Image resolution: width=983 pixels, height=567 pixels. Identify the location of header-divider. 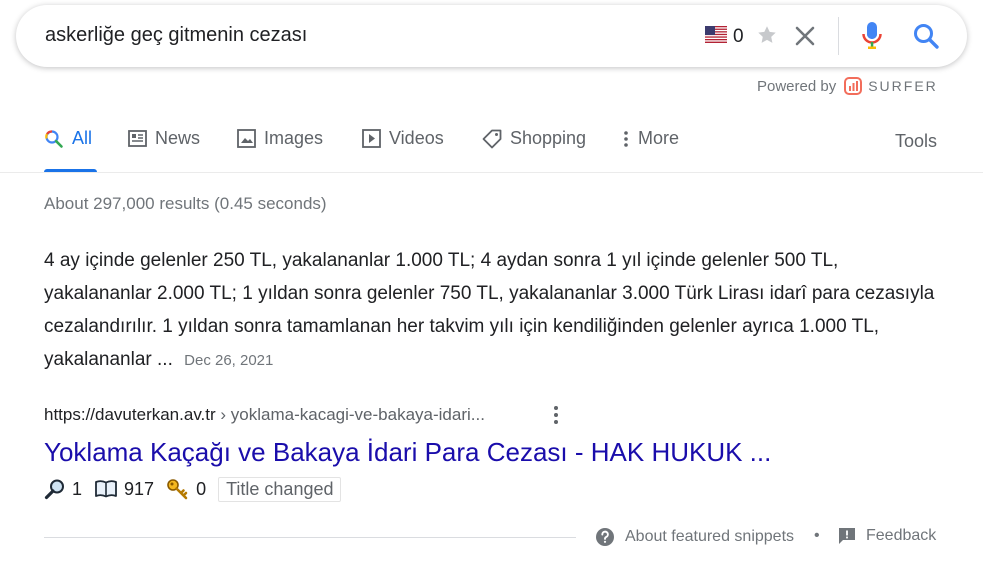
(491, 172).